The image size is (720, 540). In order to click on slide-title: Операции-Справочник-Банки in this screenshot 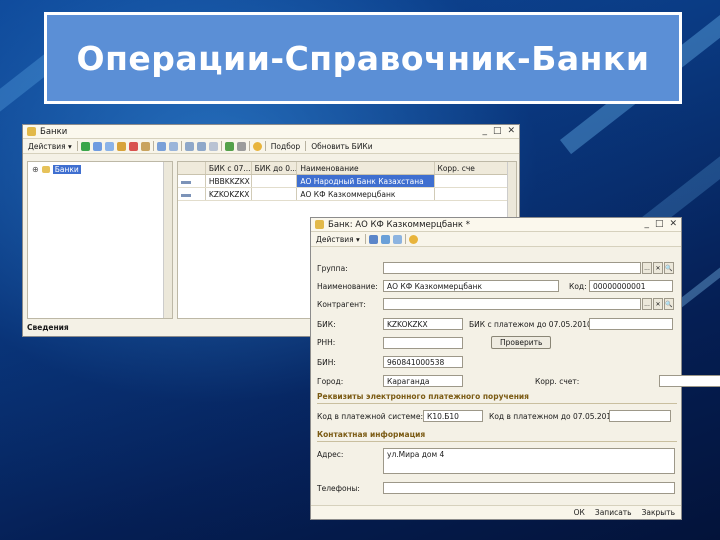, I will do `click(363, 58)`.